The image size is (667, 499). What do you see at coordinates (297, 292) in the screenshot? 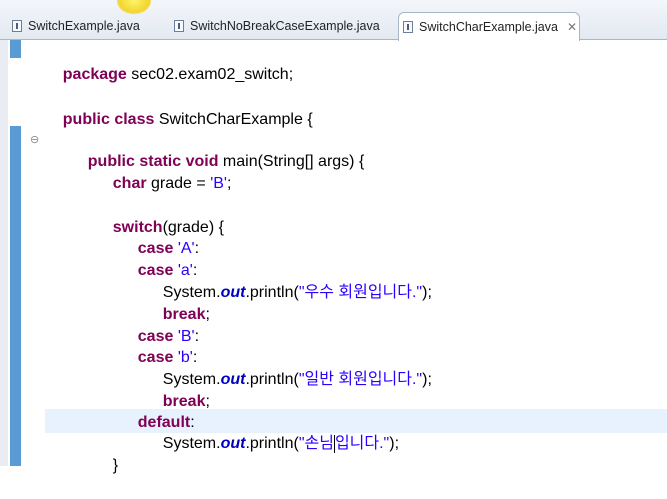
I see `code-line: System.out.println("우수 회원입니다.");` at bounding box center [297, 292].